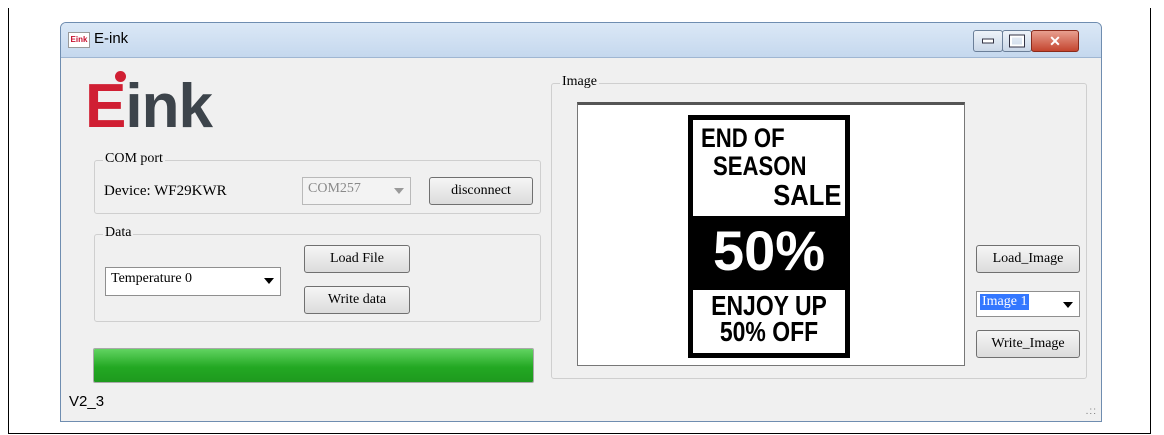  I want to click on load-image-button: Load_Image, so click(1028, 259).